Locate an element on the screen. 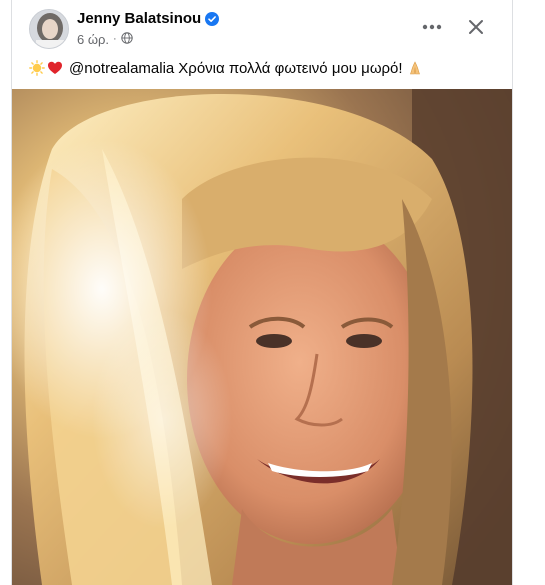 The image size is (545, 585). sun-emoji is located at coordinates (37, 68).